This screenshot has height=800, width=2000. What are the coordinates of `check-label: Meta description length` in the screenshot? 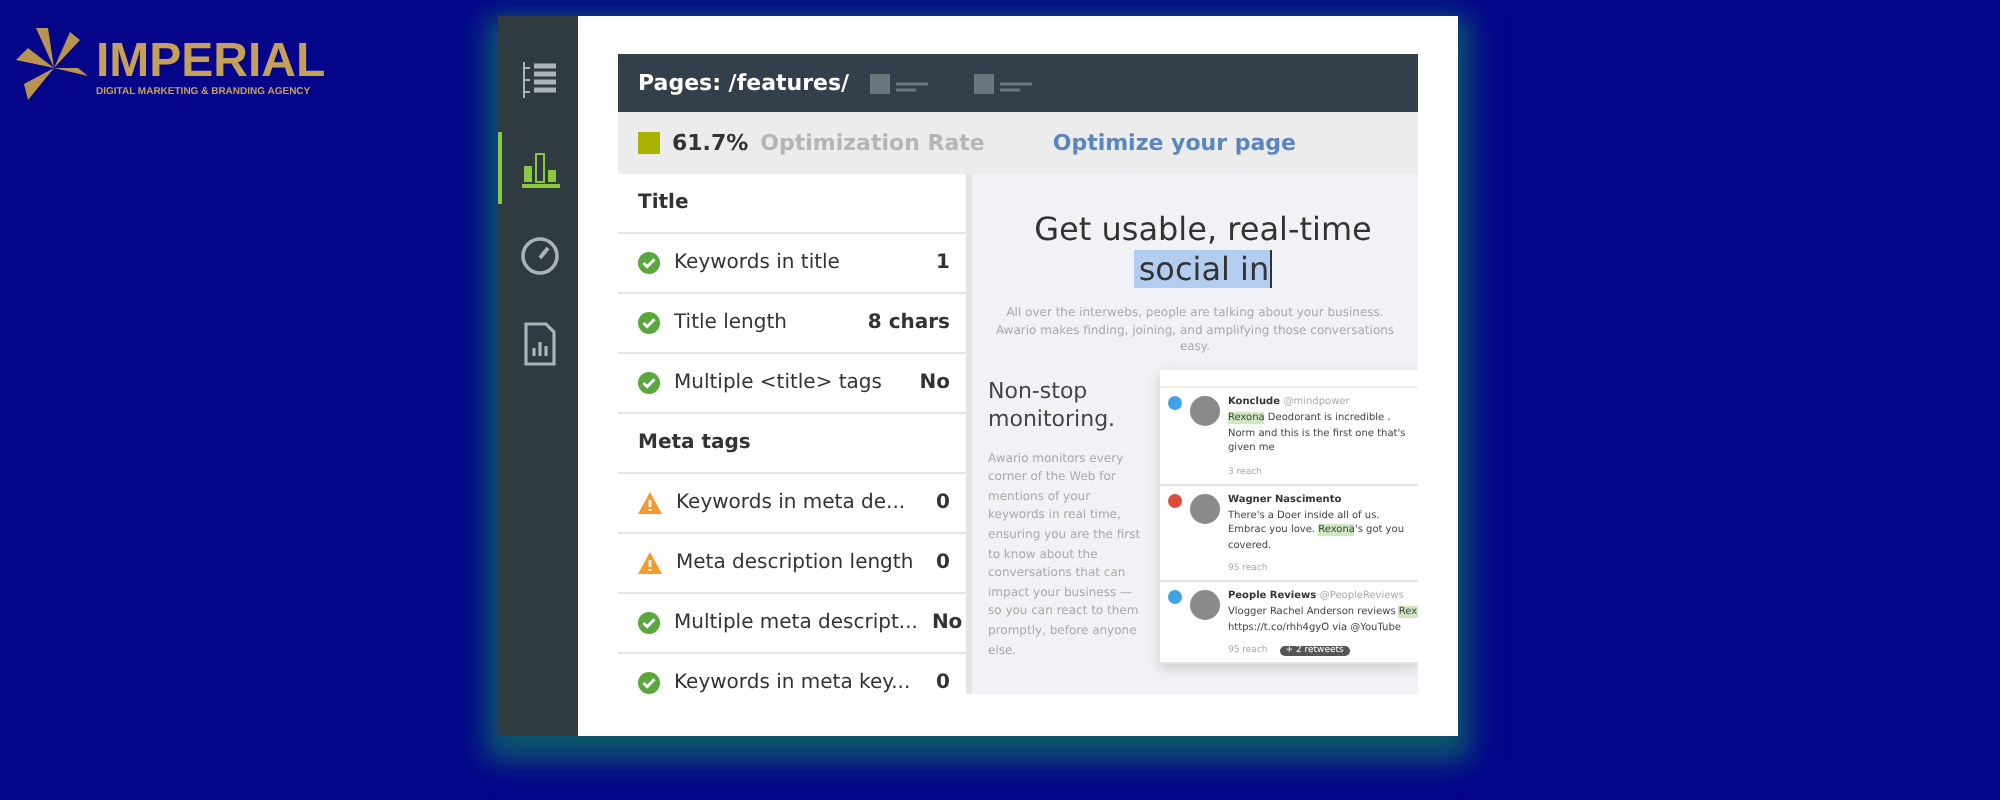 It's located at (796, 563).